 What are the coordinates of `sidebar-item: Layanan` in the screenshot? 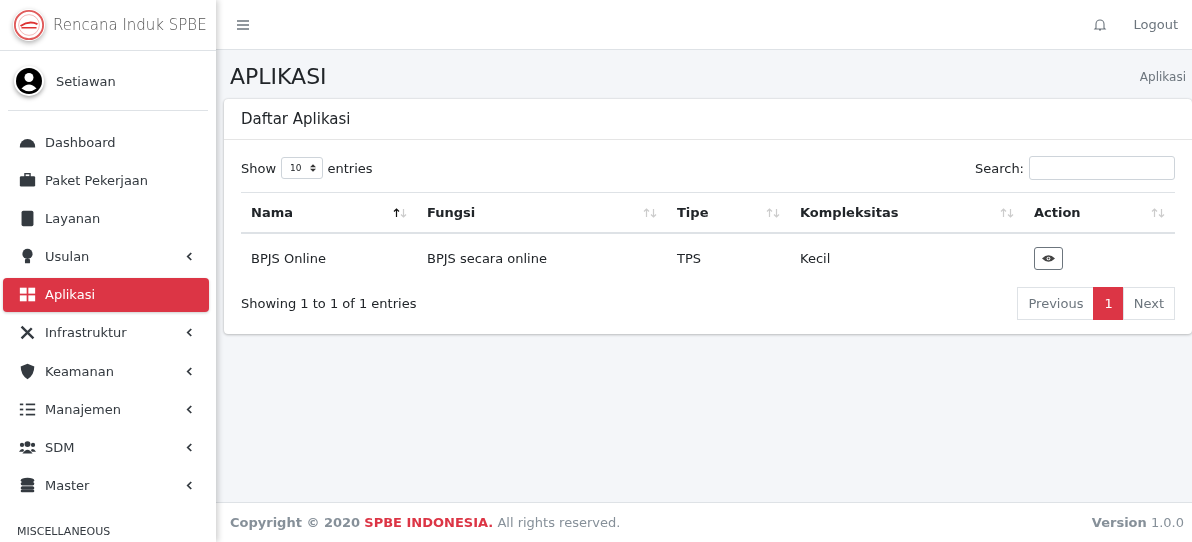 It's located at (106, 218).